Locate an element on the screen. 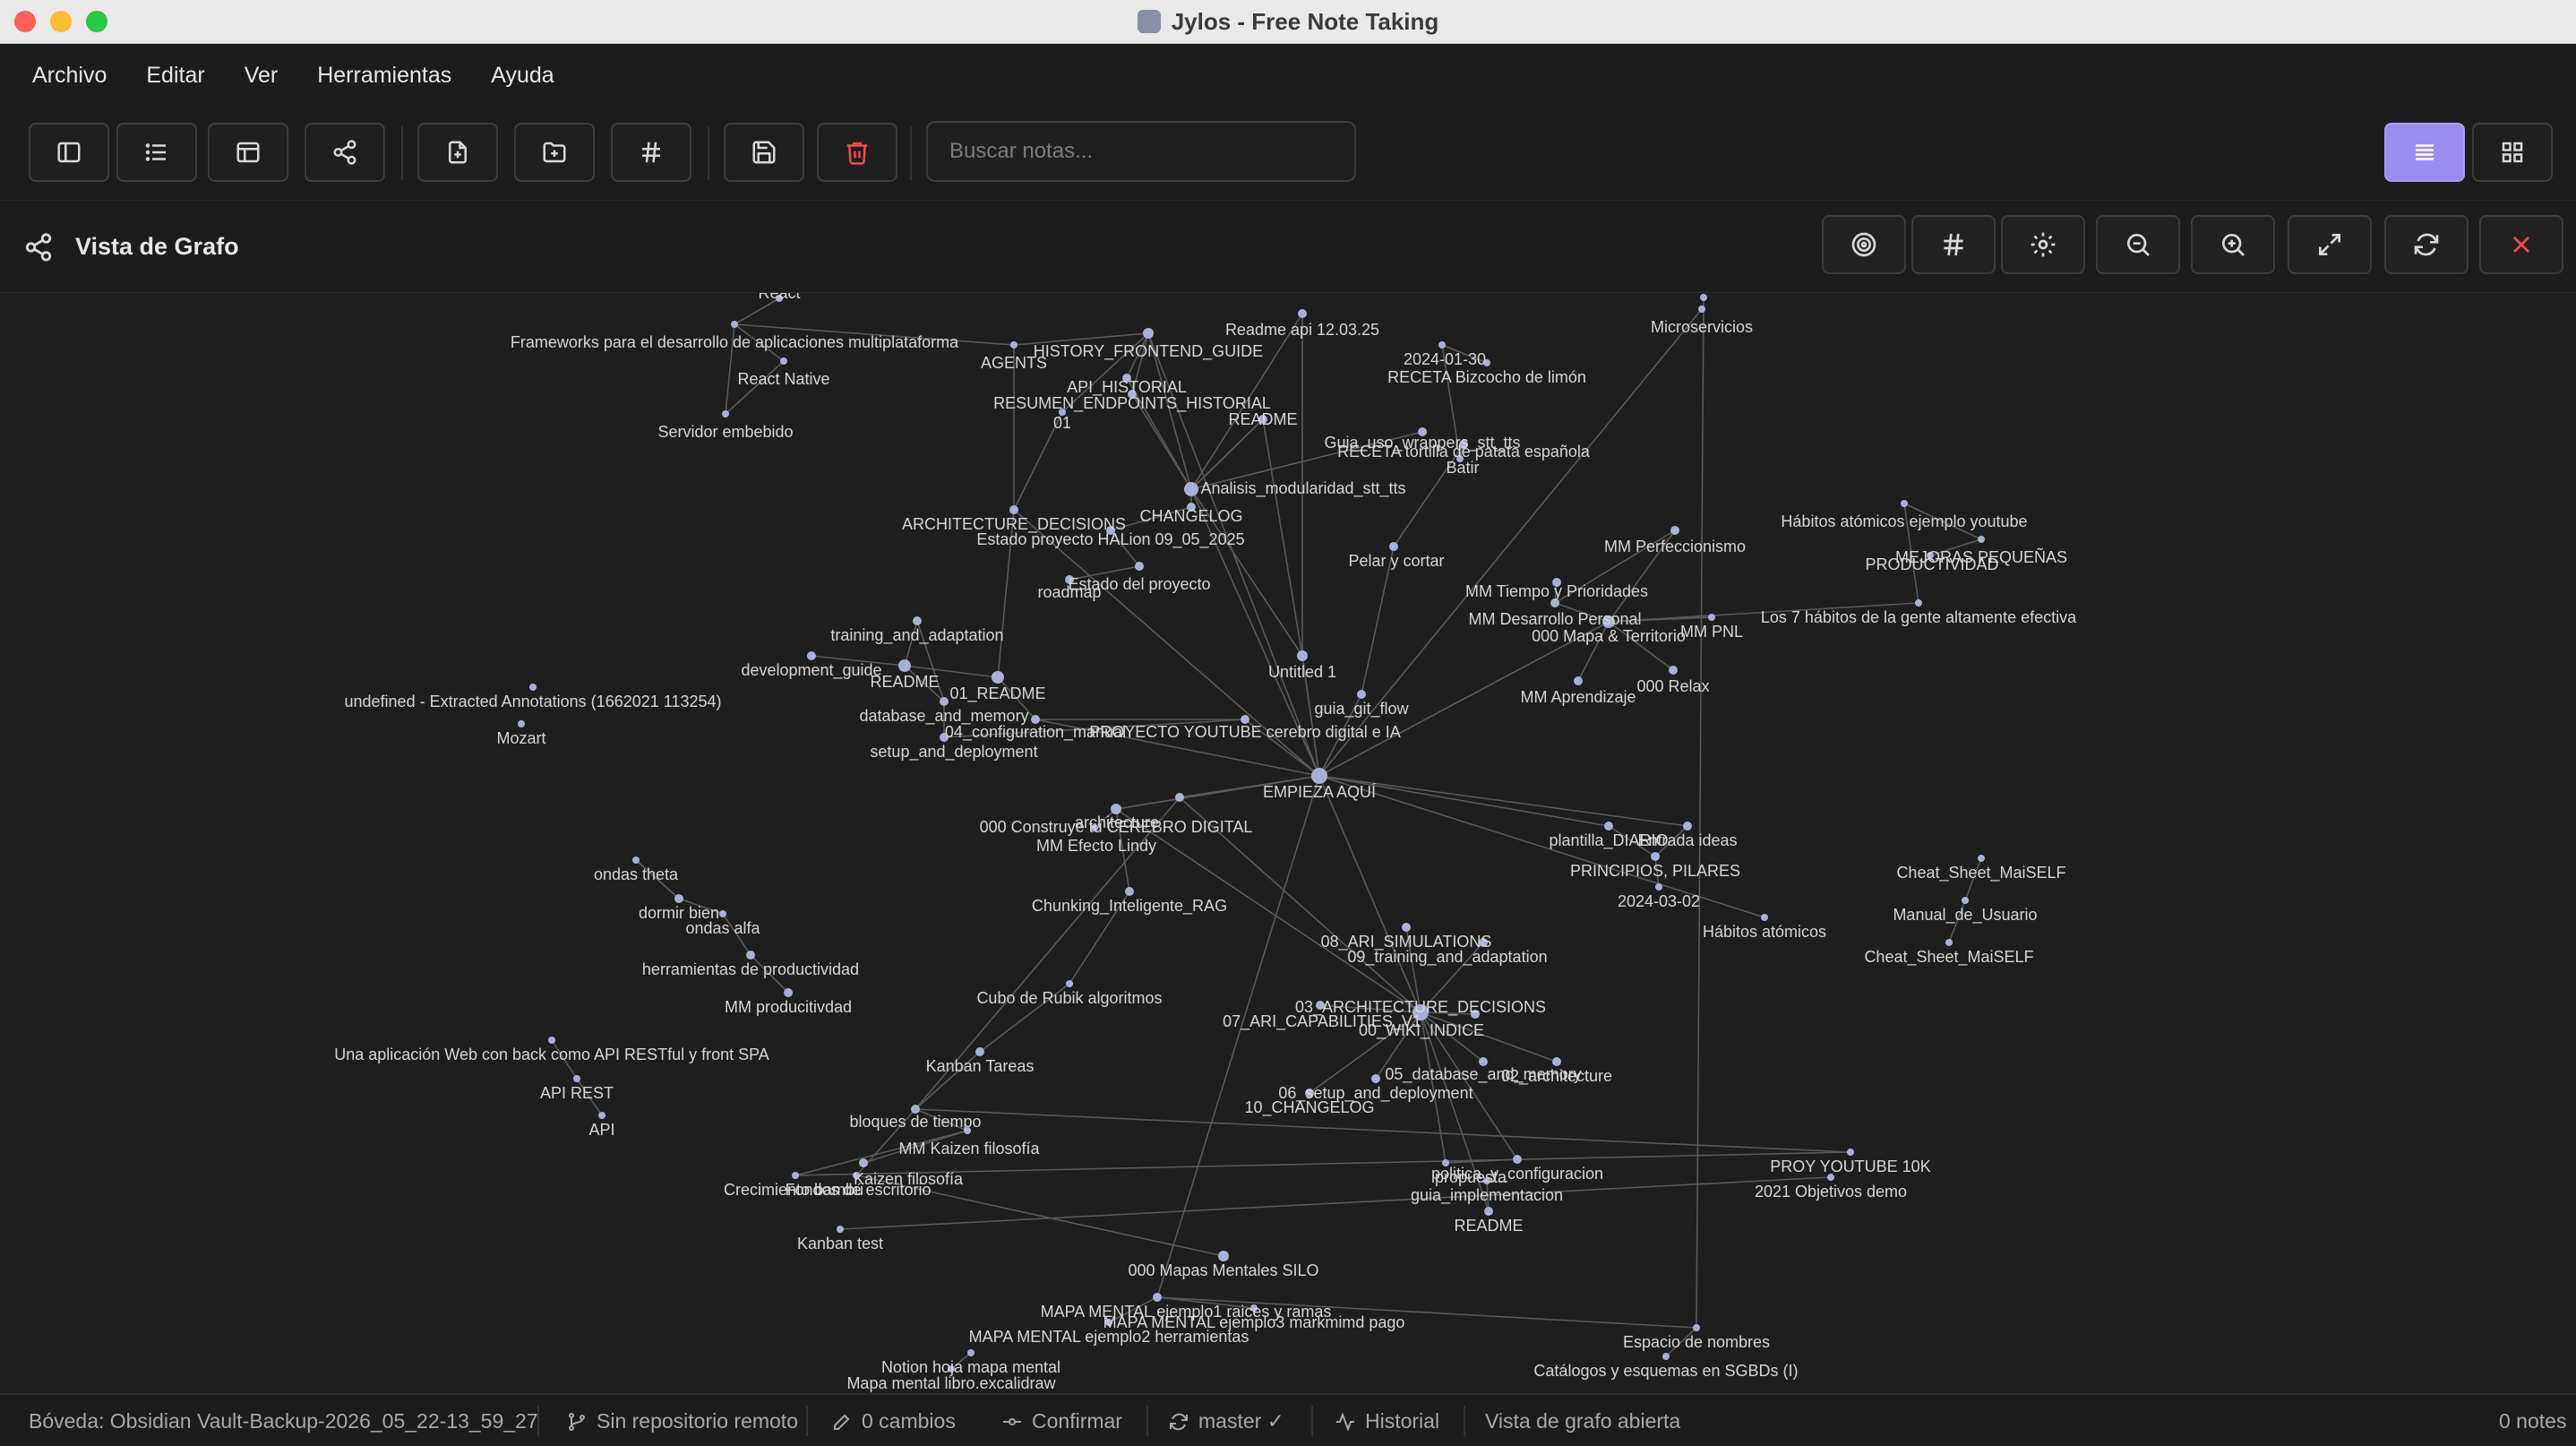 The height and width of the screenshot is (1446, 2576). delete-button is located at coordinates (857, 152).